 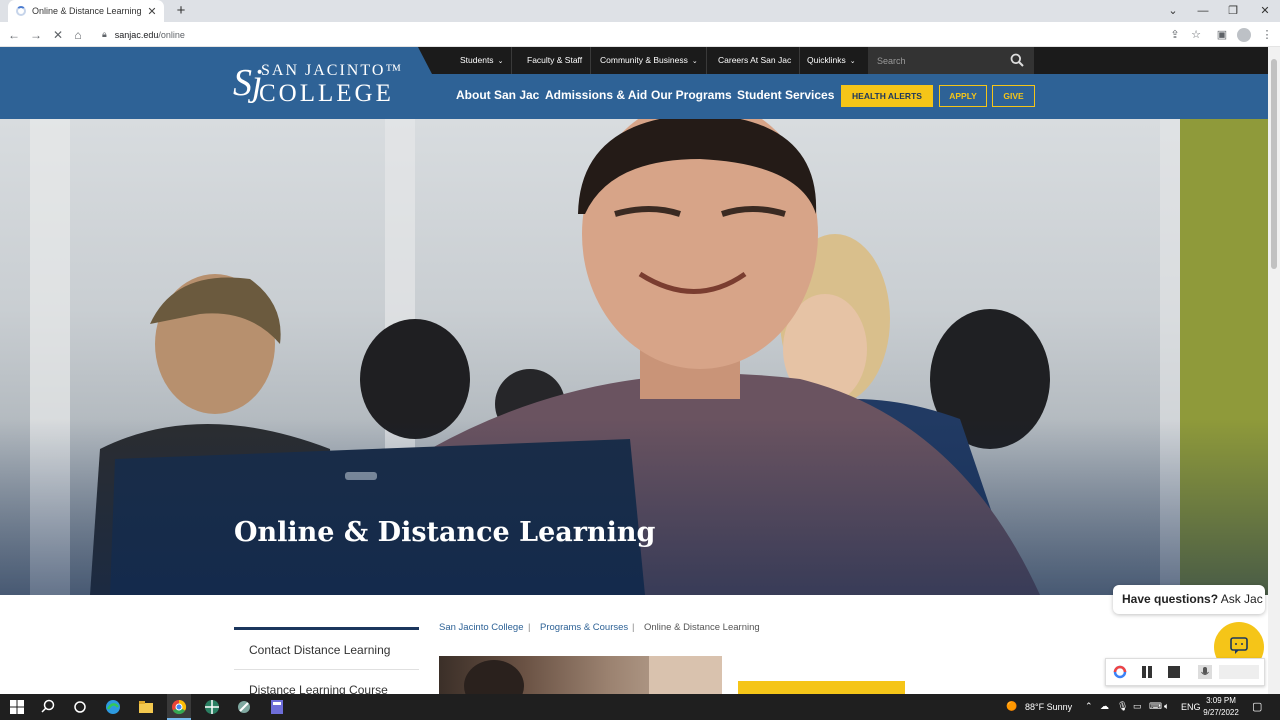 What do you see at coordinates (702, 627) in the screenshot?
I see `breadcrumb-current: Online & Distance Learning` at bounding box center [702, 627].